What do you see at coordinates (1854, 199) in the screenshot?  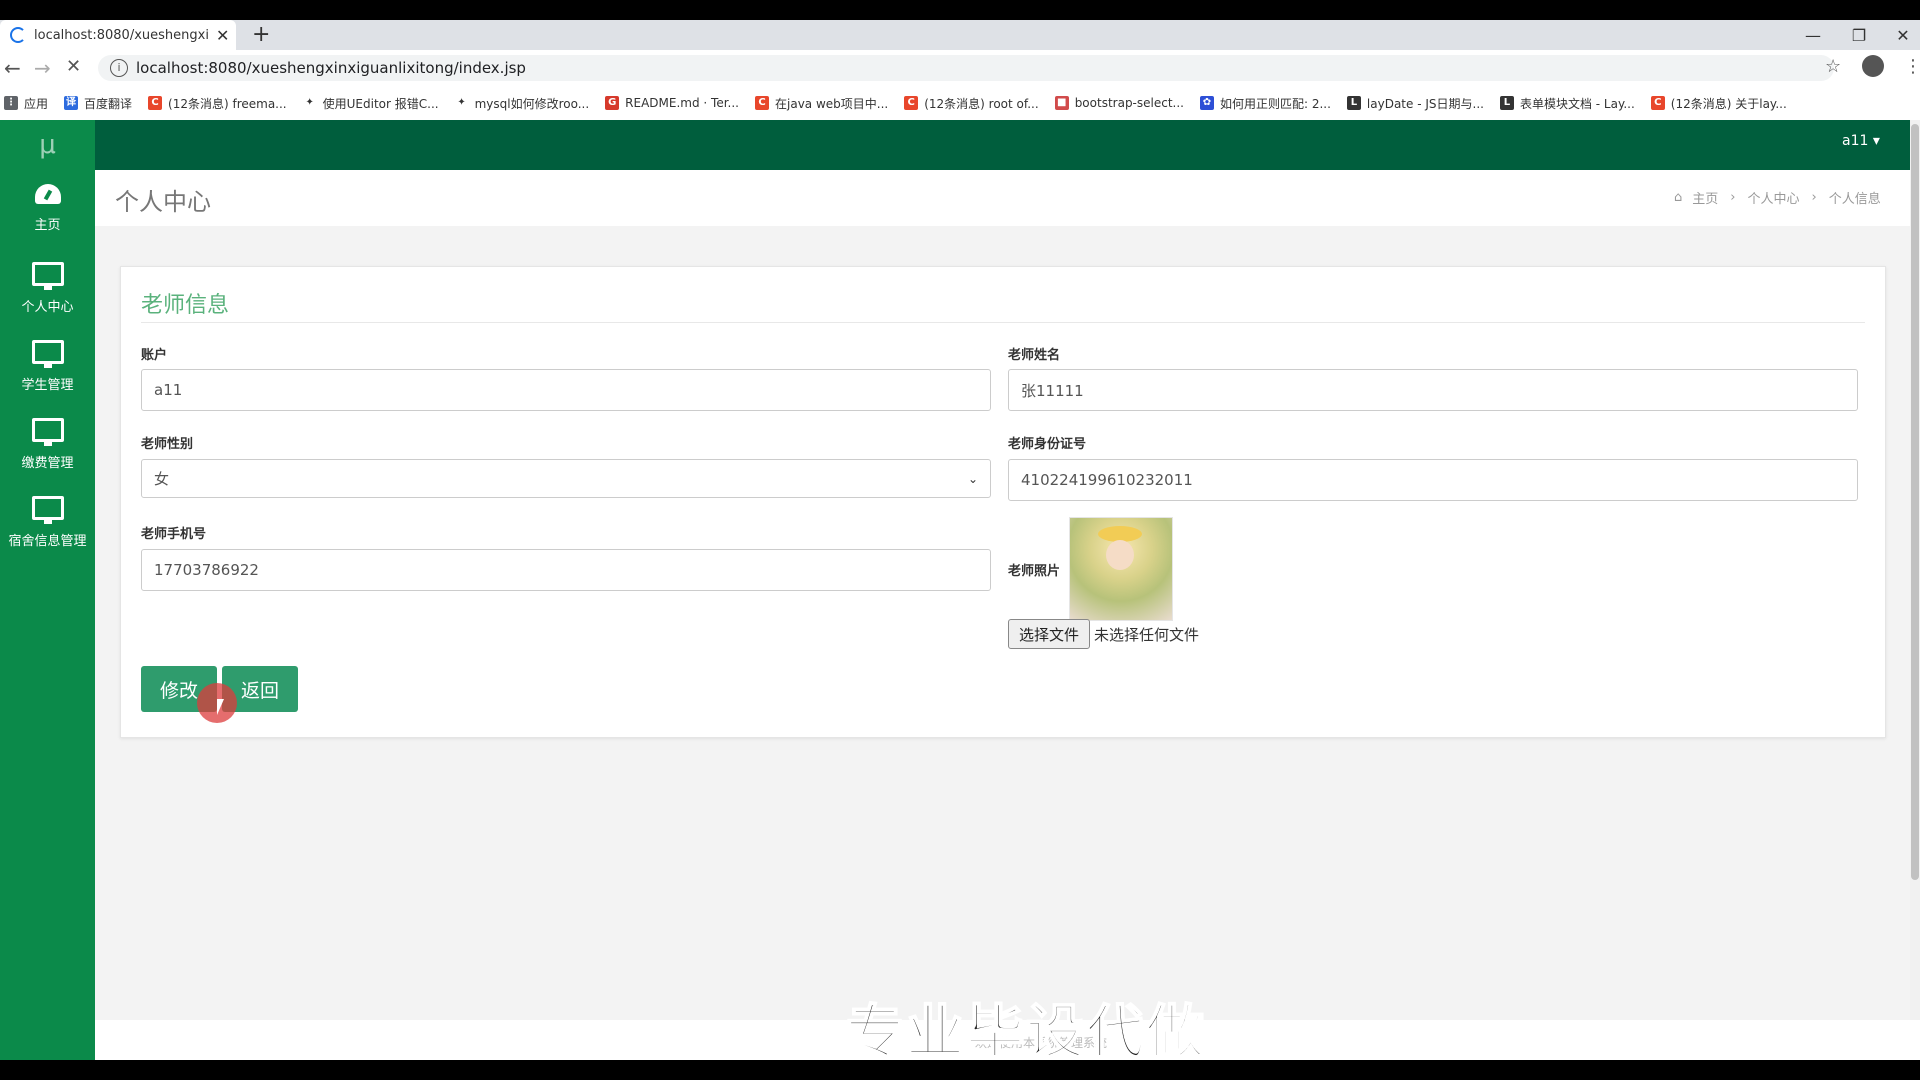 I see `breadcrumb-current: 个人信息` at bounding box center [1854, 199].